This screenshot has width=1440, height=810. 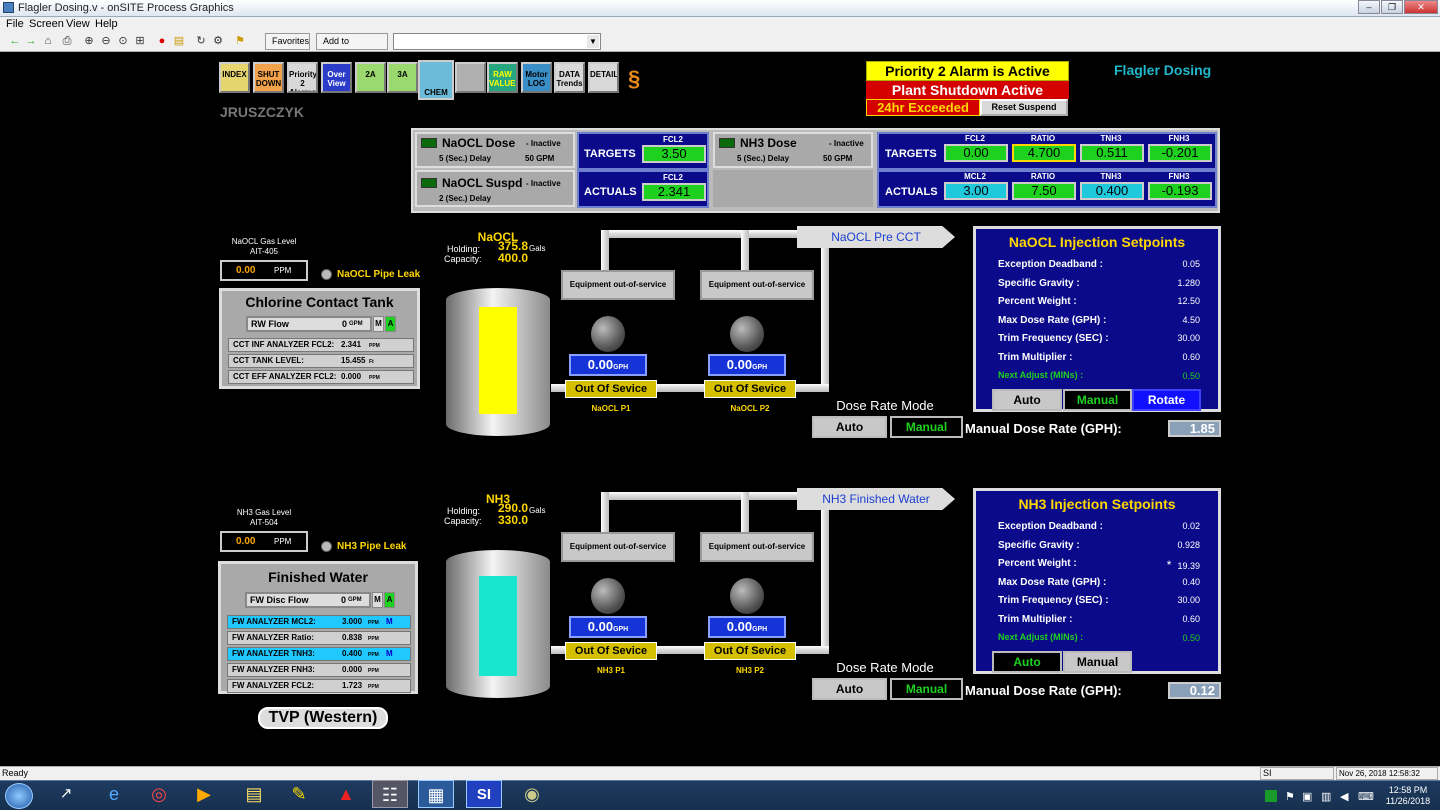 What do you see at coordinates (1366, 796) in the screenshot?
I see `tray-keyboard-icon: ⌨` at bounding box center [1366, 796].